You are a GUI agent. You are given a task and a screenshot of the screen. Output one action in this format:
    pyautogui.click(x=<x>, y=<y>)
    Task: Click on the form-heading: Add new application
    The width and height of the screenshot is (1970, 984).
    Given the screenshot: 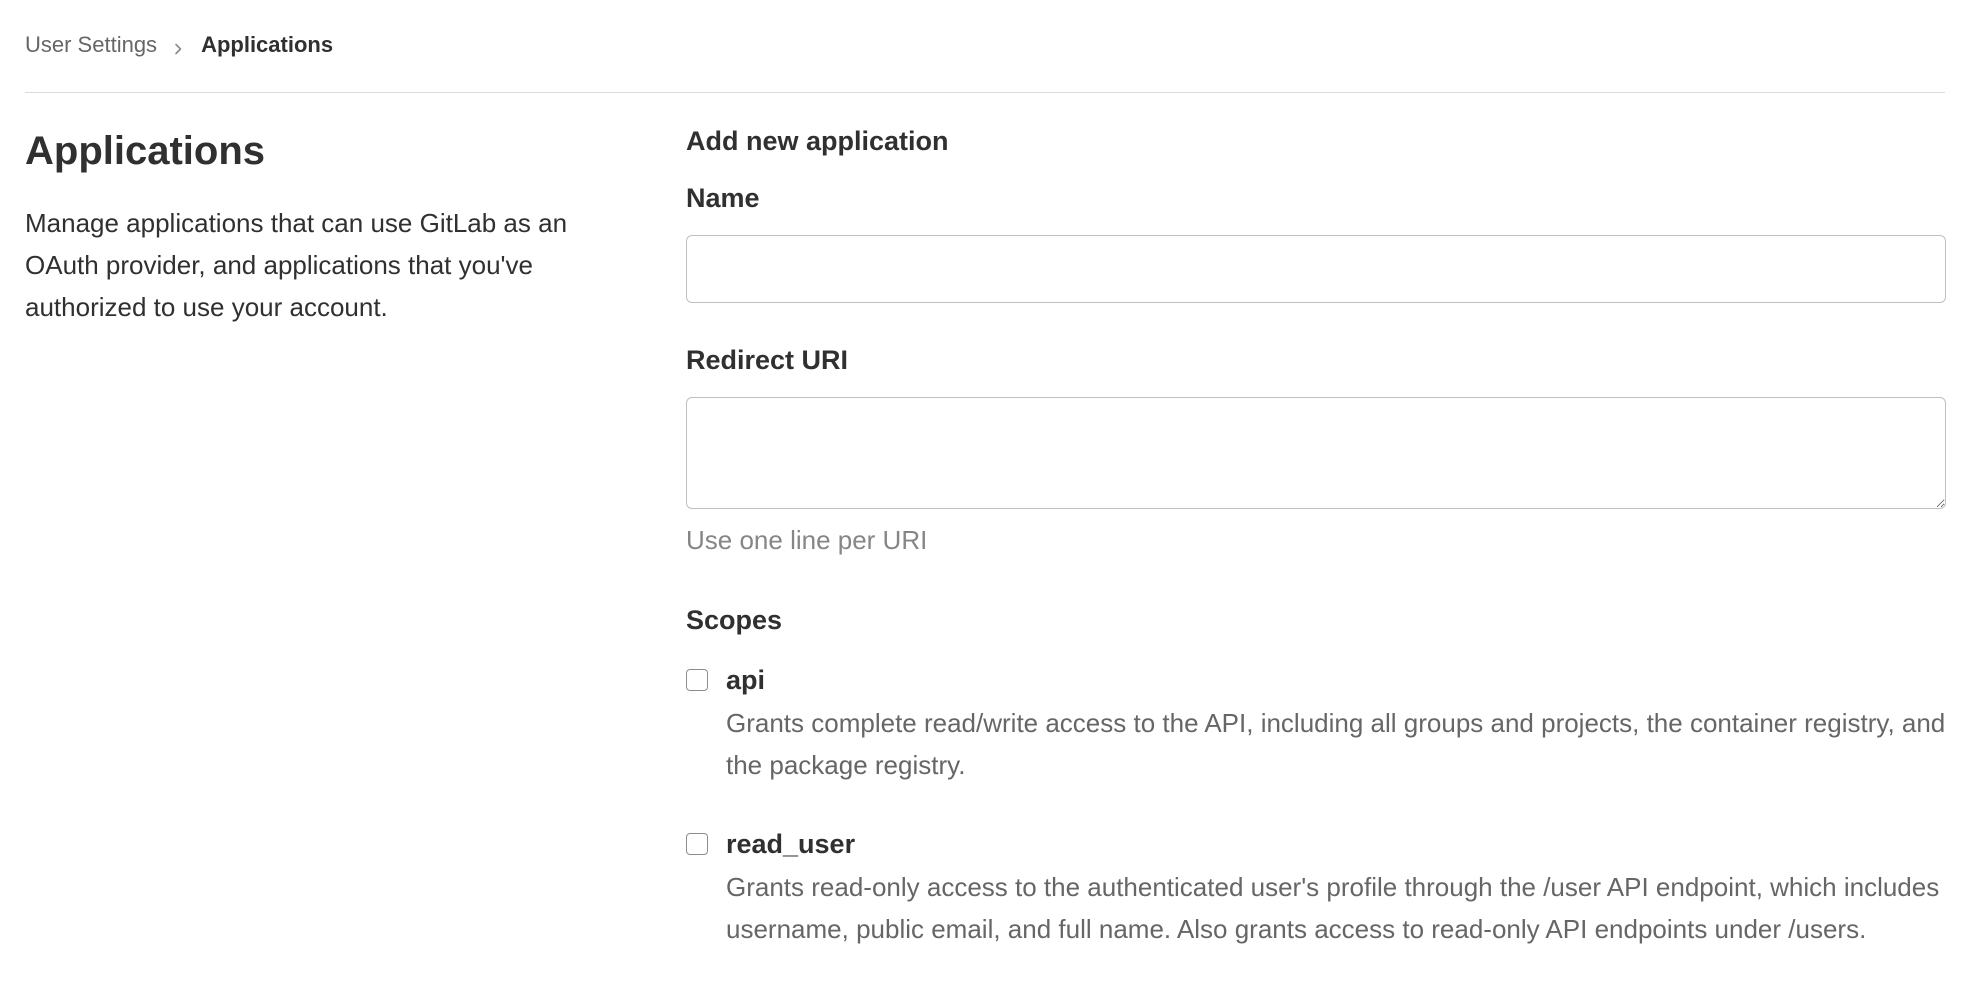 What is the action you would take?
    pyautogui.click(x=817, y=141)
    